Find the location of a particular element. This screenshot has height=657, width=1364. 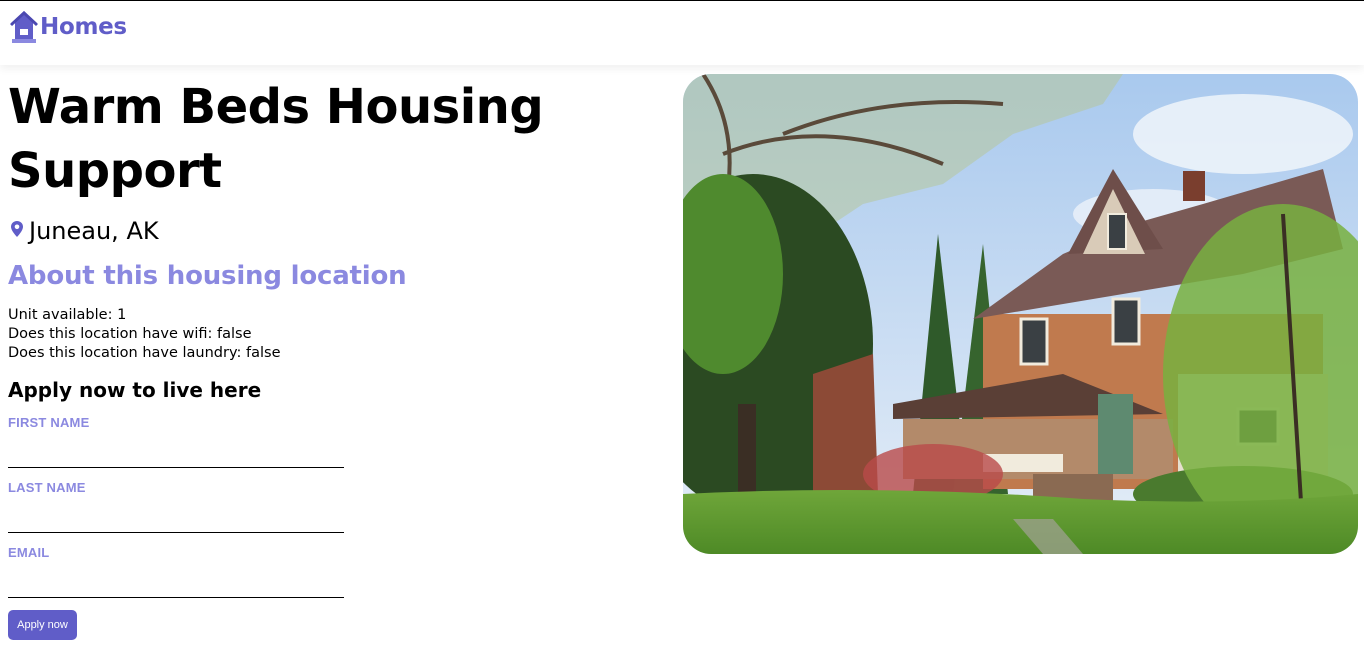

last-name-input is located at coordinates (176, 519).